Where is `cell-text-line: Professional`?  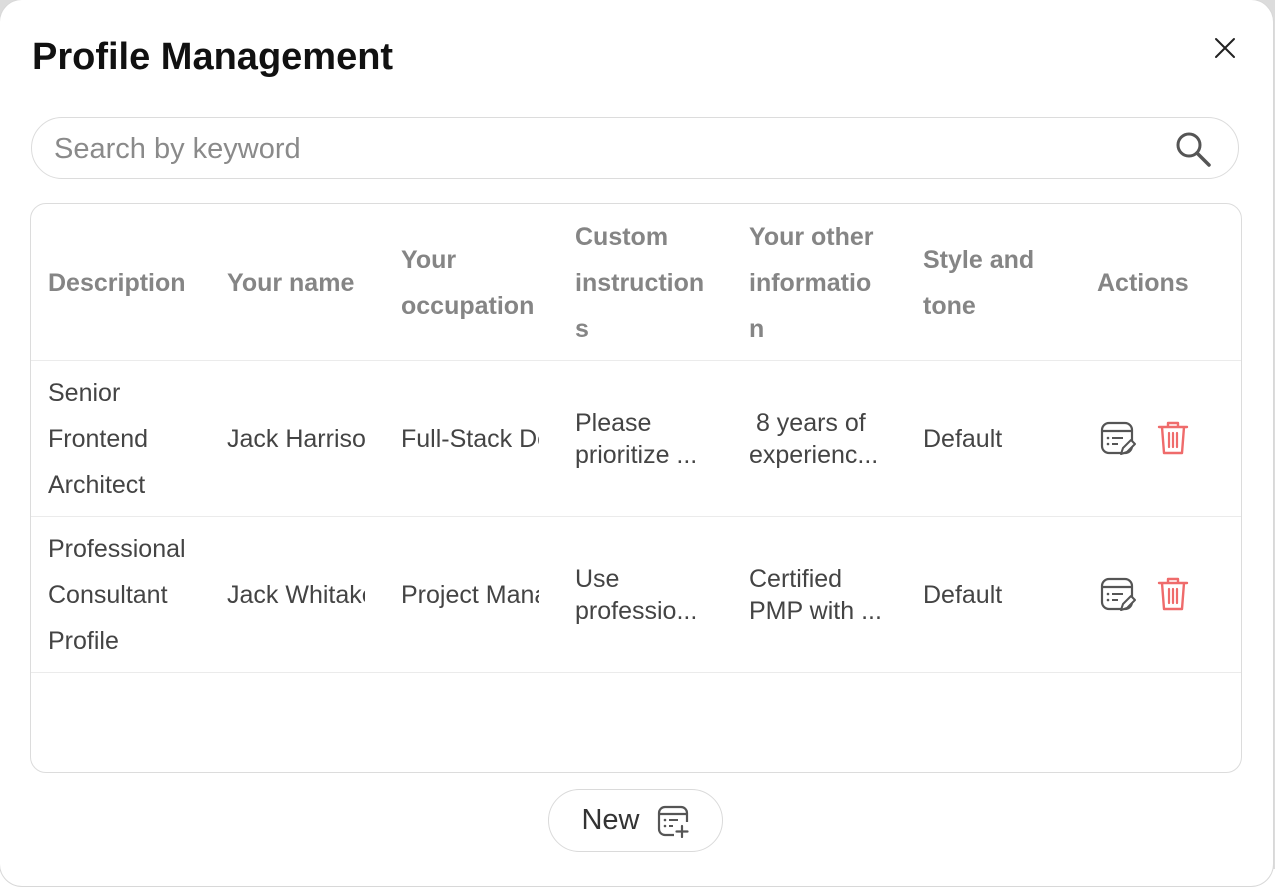 cell-text-line: Professional is located at coordinates (117, 549).